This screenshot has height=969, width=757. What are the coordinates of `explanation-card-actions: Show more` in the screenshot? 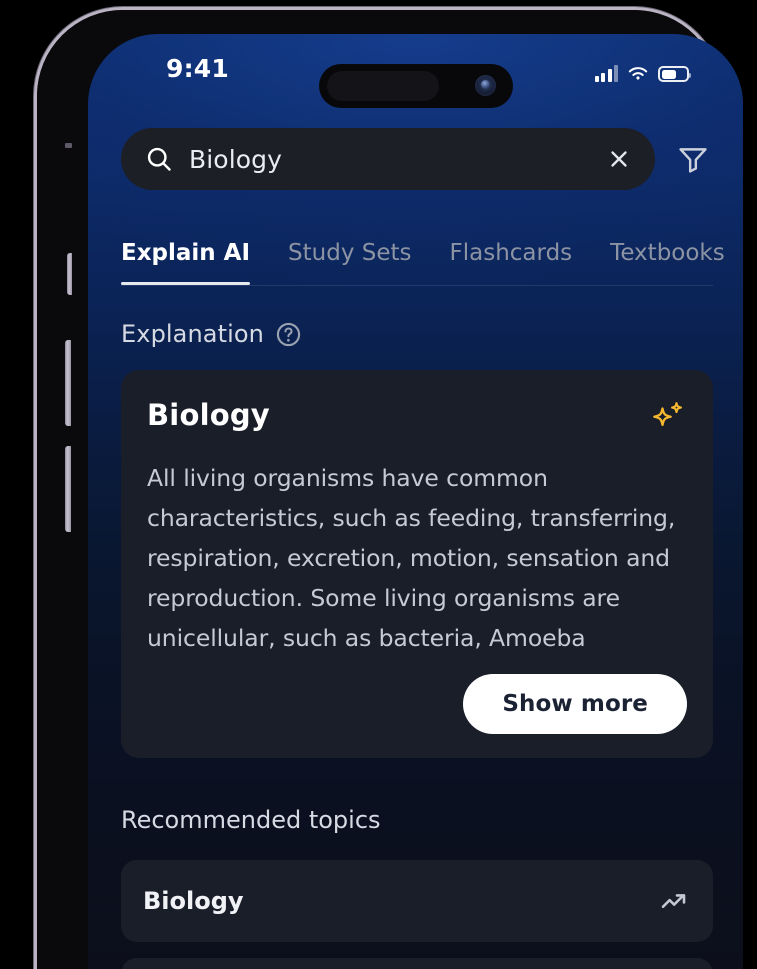 It's located at (417, 704).